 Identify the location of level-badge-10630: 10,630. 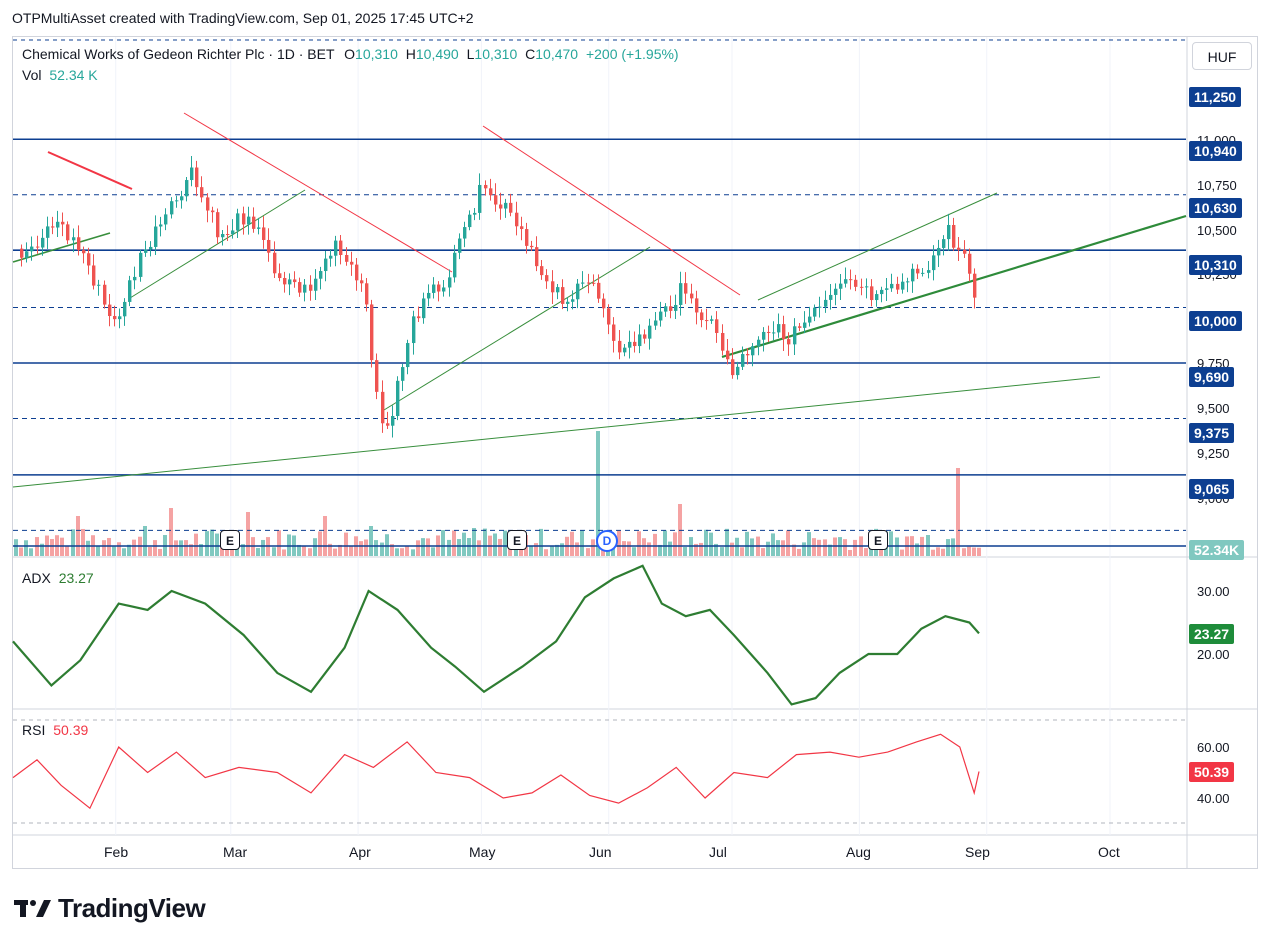
(1215, 208).